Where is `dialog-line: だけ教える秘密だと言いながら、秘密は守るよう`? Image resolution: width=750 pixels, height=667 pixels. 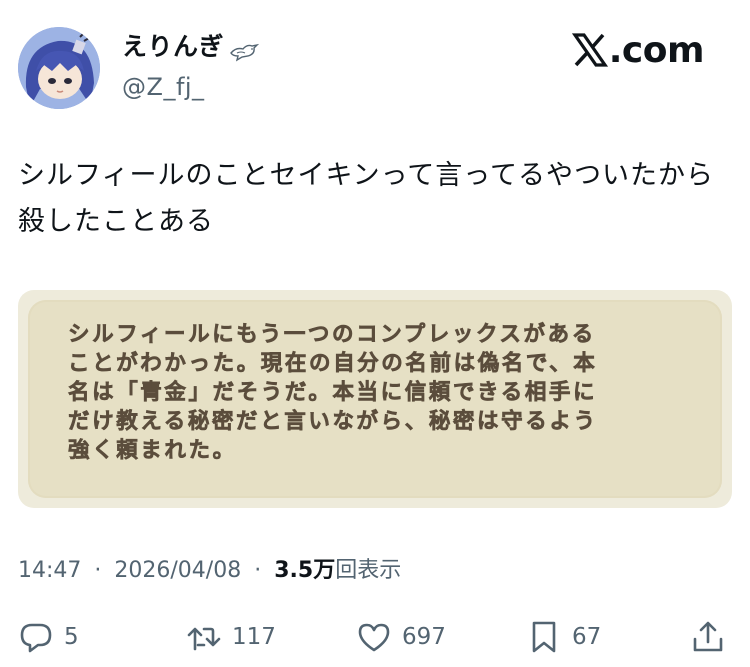
dialog-line: だけ教える秘密だと言いながら、秘密は守るよう is located at coordinates (333, 422).